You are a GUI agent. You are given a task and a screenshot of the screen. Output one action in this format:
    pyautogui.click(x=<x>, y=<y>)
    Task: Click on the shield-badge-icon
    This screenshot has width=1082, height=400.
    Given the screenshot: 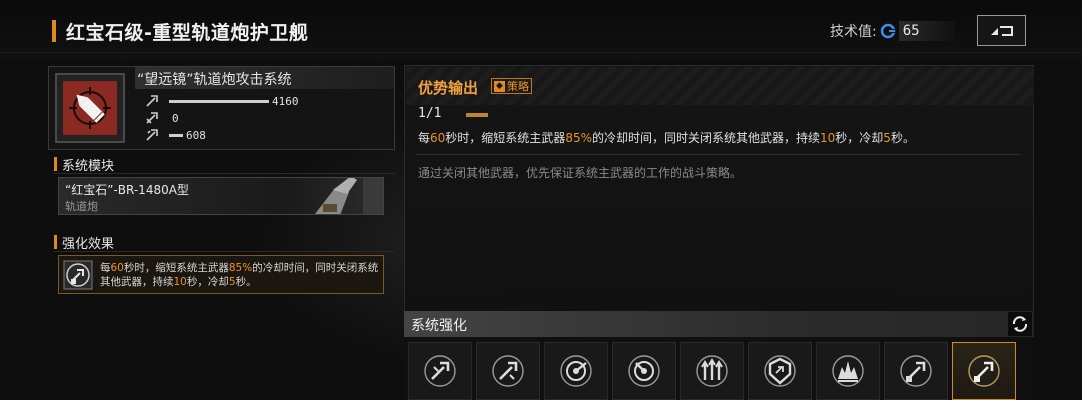 What is the action you would take?
    pyautogui.click(x=780, y=371)
    